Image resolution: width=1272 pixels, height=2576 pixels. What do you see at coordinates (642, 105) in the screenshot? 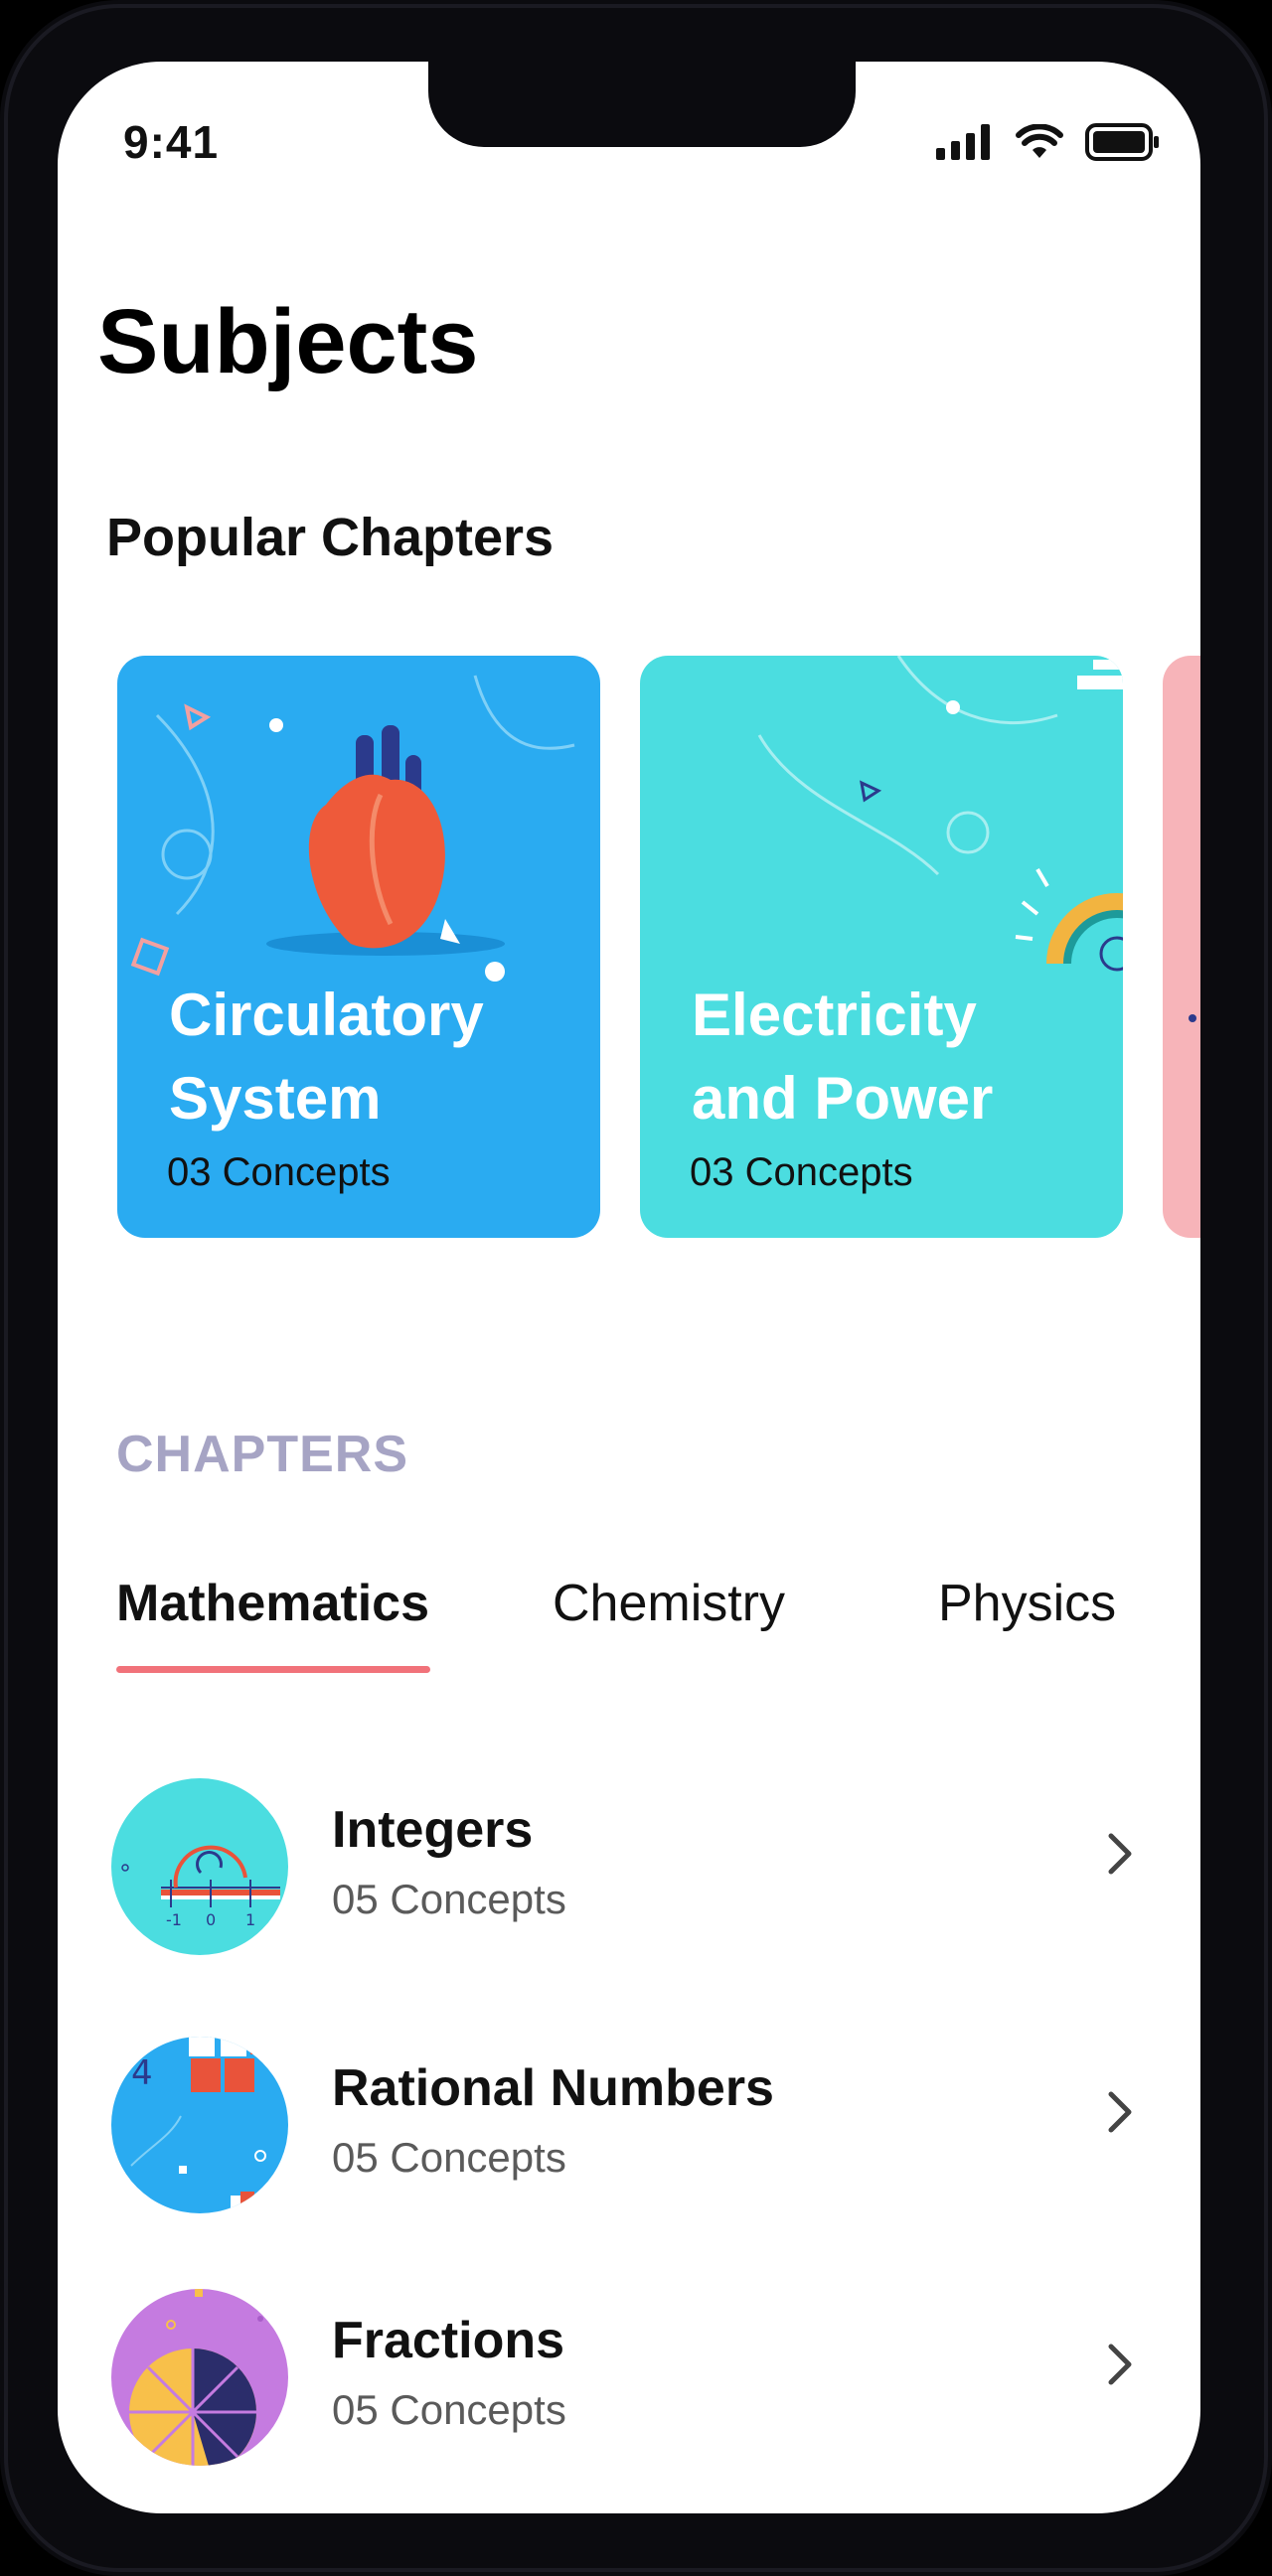
I see `notch` at bounding box center [642, 105].